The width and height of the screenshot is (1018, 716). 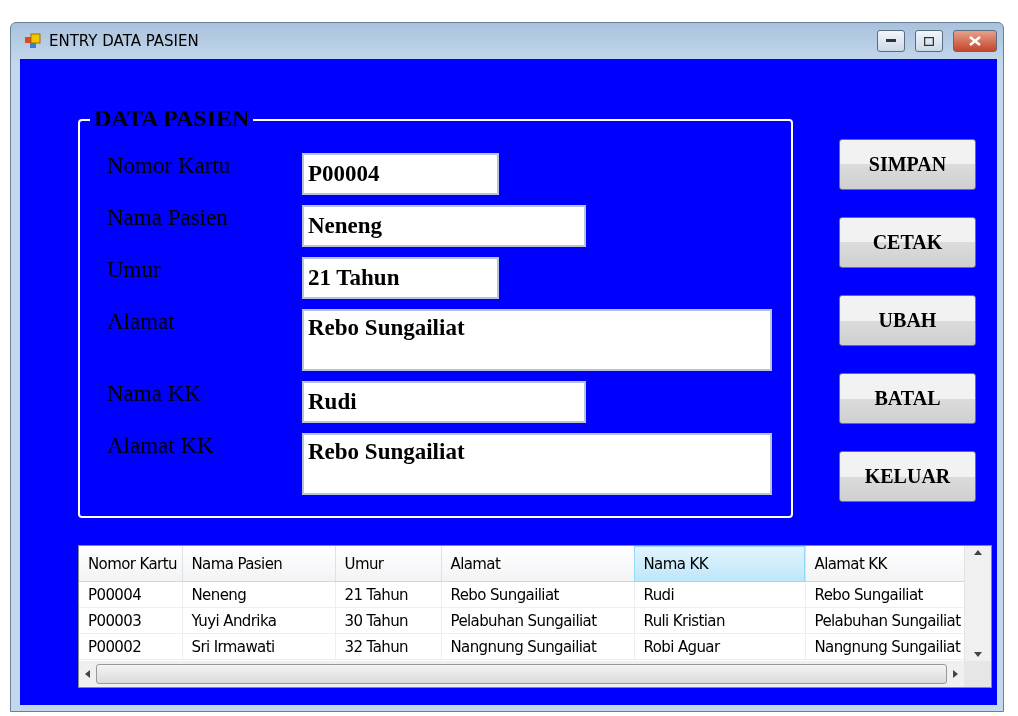 I want to click on action-button: UBAH, so click(x=907, y=320).